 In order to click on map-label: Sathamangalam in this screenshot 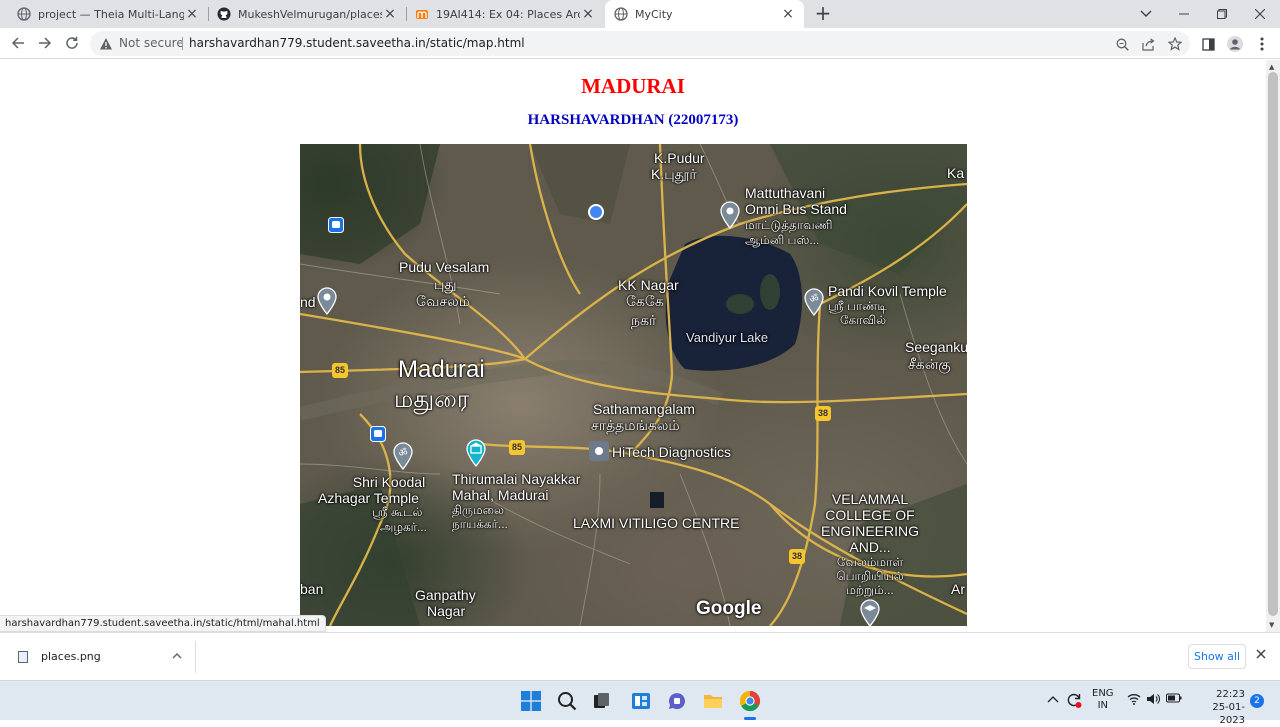, I will do `click(644, 409)`.